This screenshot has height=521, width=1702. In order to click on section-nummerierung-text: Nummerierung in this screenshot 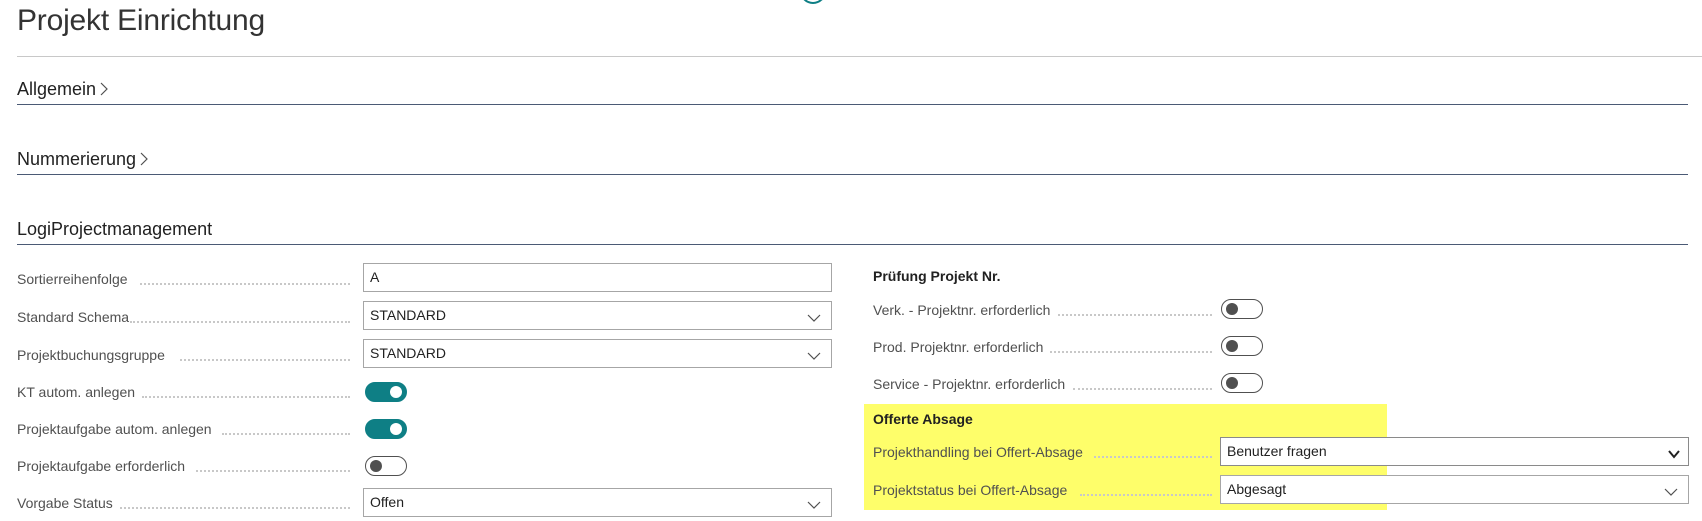, I will do `click(77, 159)`.